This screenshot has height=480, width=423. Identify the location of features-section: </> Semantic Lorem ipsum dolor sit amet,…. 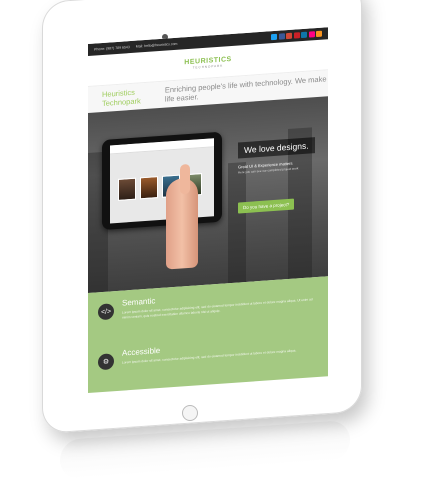
(208, 334).